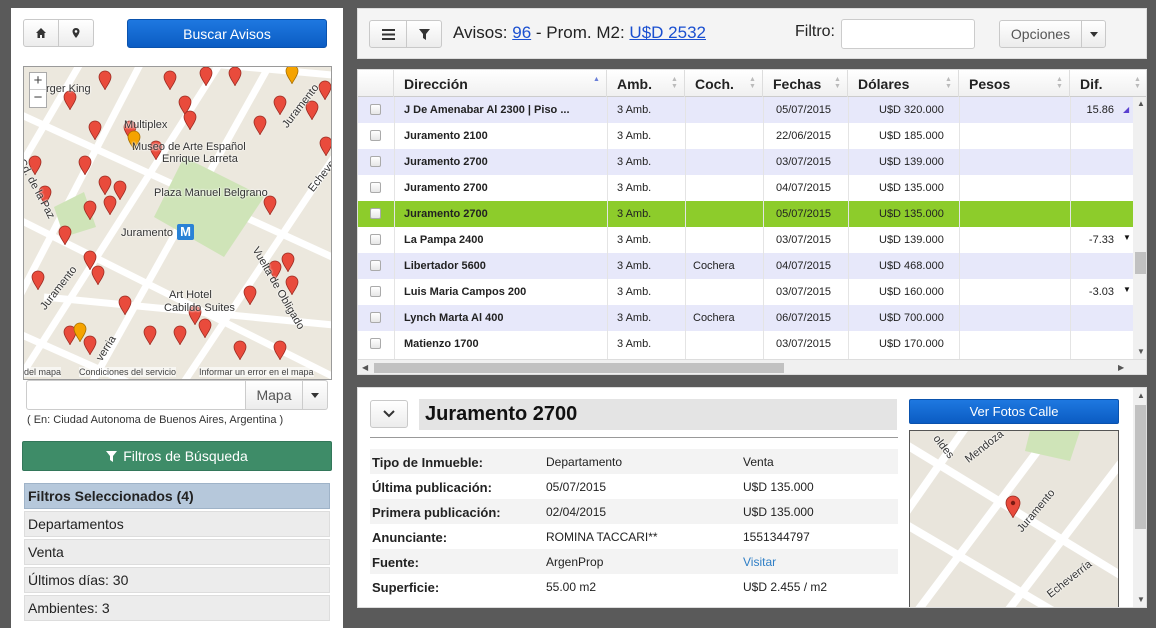  What do you see at coordinates (1014, 83) in the screenshot?
I see `column-header-pesos: Pesos ▲ ▼` at bounding box center [1014, 83].